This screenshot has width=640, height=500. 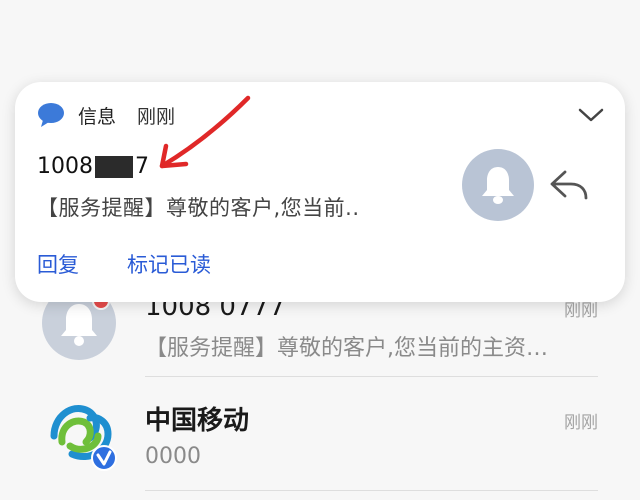 I want to click on conversation-preview: 0000, so click(x=173, y=456).